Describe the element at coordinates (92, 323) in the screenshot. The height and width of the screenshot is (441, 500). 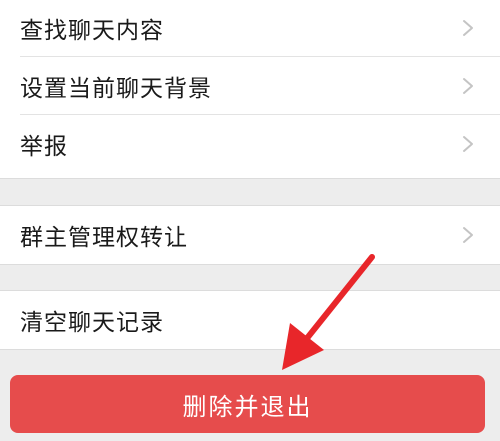
I see `clear-chat-history-label: 清空聊天记录` at that location.